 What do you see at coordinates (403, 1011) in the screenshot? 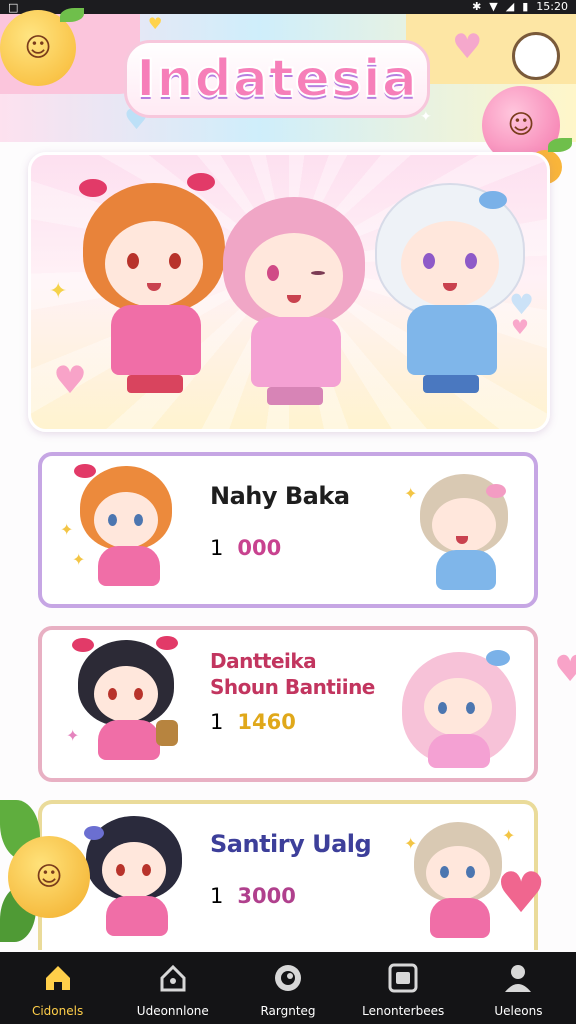
I see `nav-label: Lenonterbees` at bounding box center [403, 1011].